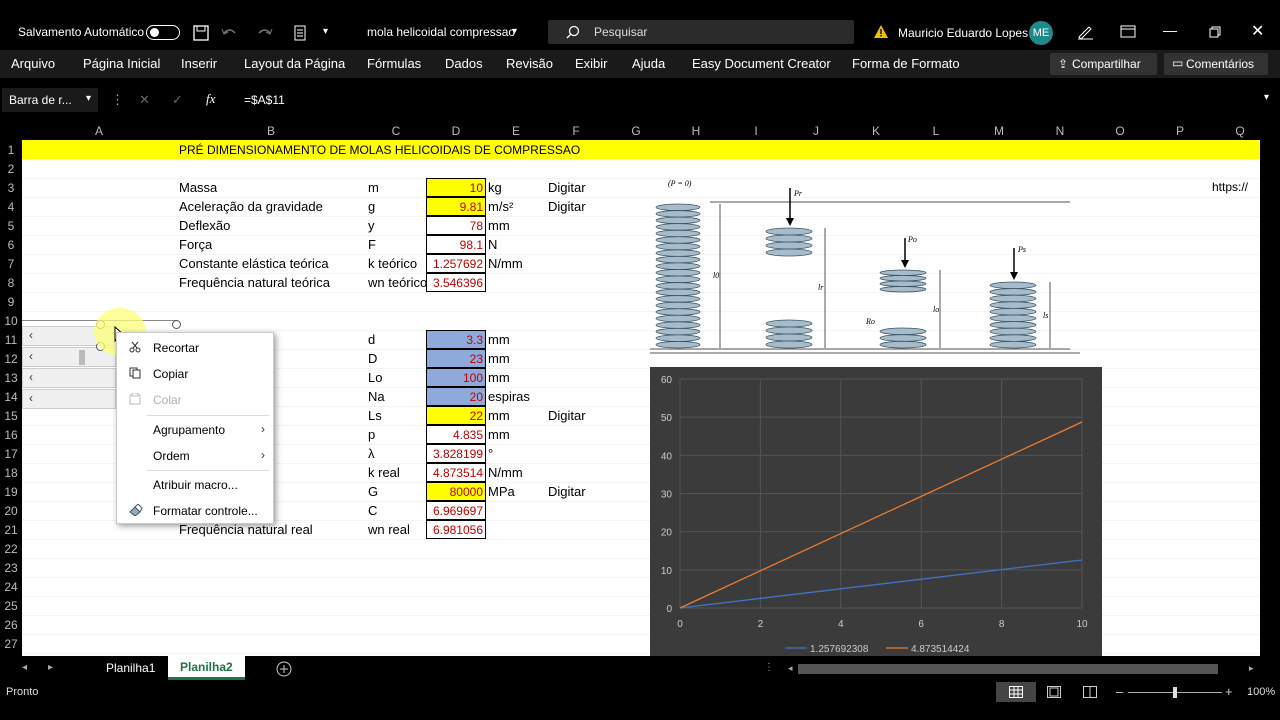  What do you see at coordinates (11, 150) in the screenshot?
I see `row-header: 1` at bounding box center [11, 150].